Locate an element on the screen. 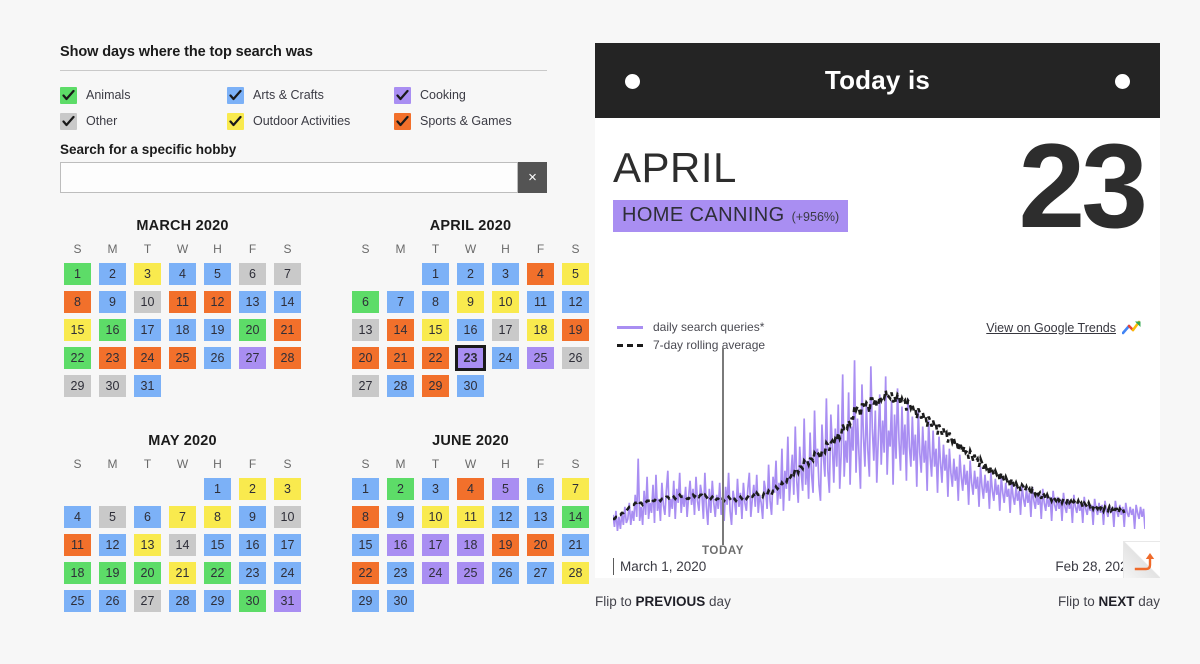 Image resolution: width=1200 pixels, height=664 pixels. flip-next-day-button: Flip to NEXT day is located at coordinates (1109, 601).